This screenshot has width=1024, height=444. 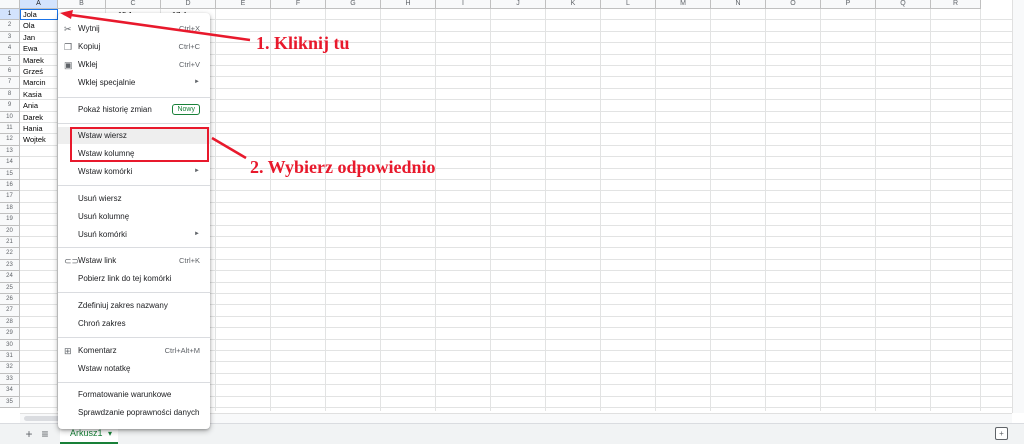 I want to click on annotation-arrows, so click(x=155, y=85).